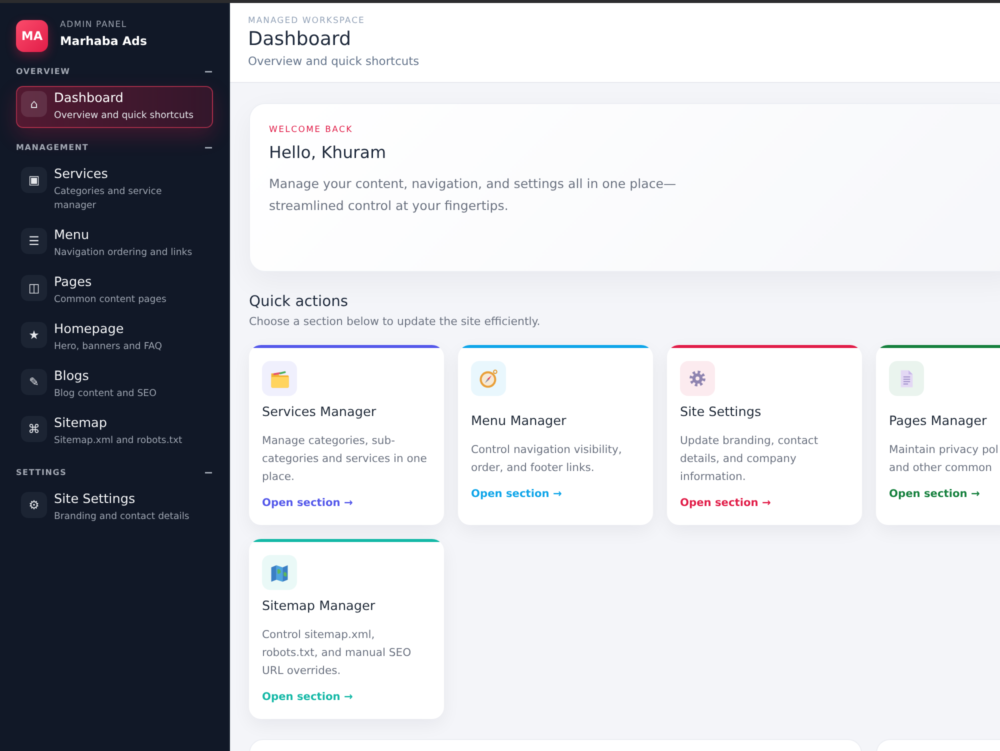  What do you see at coordinates (114, 244) in the screenshot?
I see `nav-item: ☰ Menu Navigation ordering and links` at bounding box center [114, 244].